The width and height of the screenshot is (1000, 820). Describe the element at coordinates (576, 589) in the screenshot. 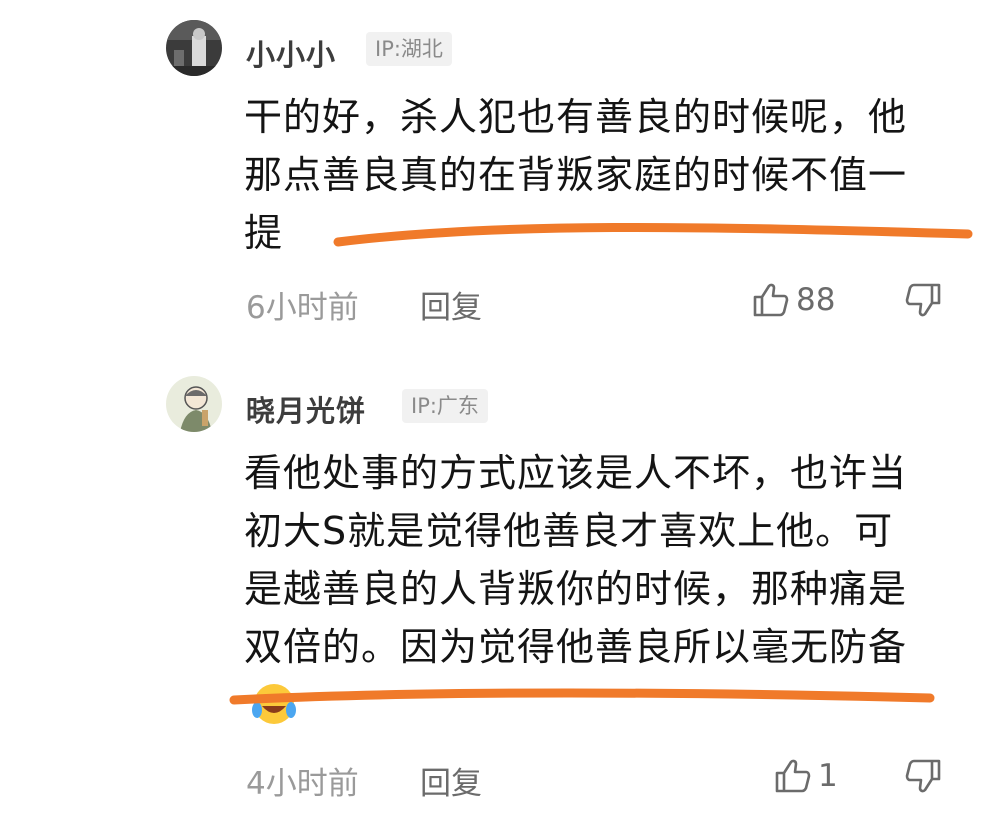

I see `comment-line: 是越善良的人背叛你的时候，那种痛是` at that location.